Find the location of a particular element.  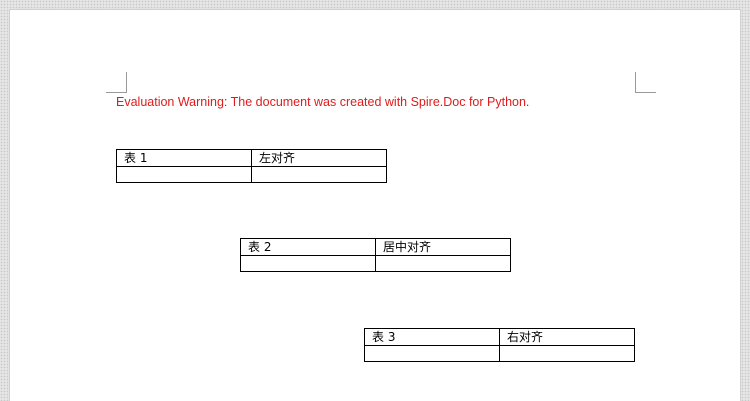

table-row: 表 3 右对齐 is located at coordinates (499, 337).